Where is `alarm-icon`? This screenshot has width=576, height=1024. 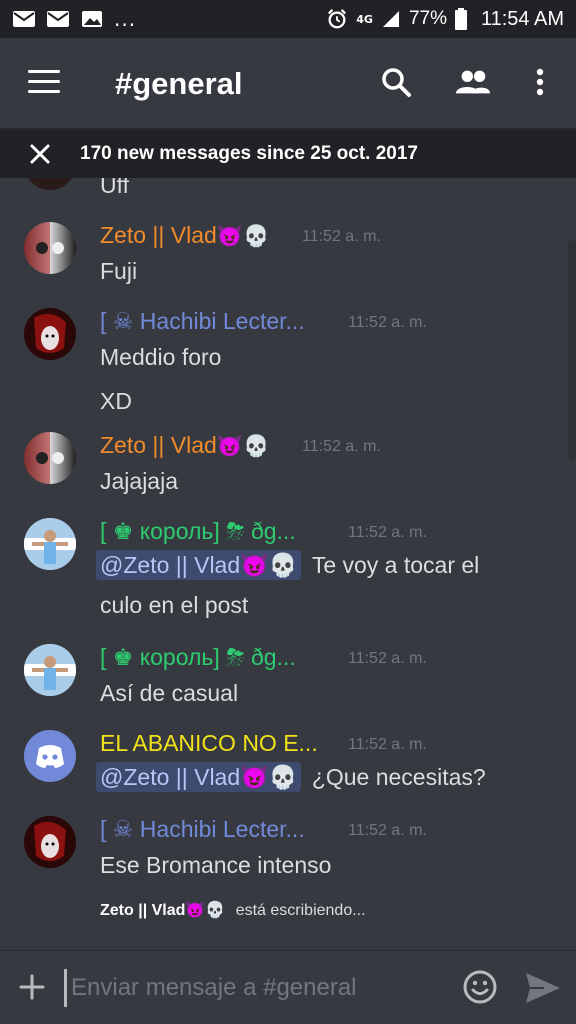 alarm-icon is located at coordinates (337, 19).